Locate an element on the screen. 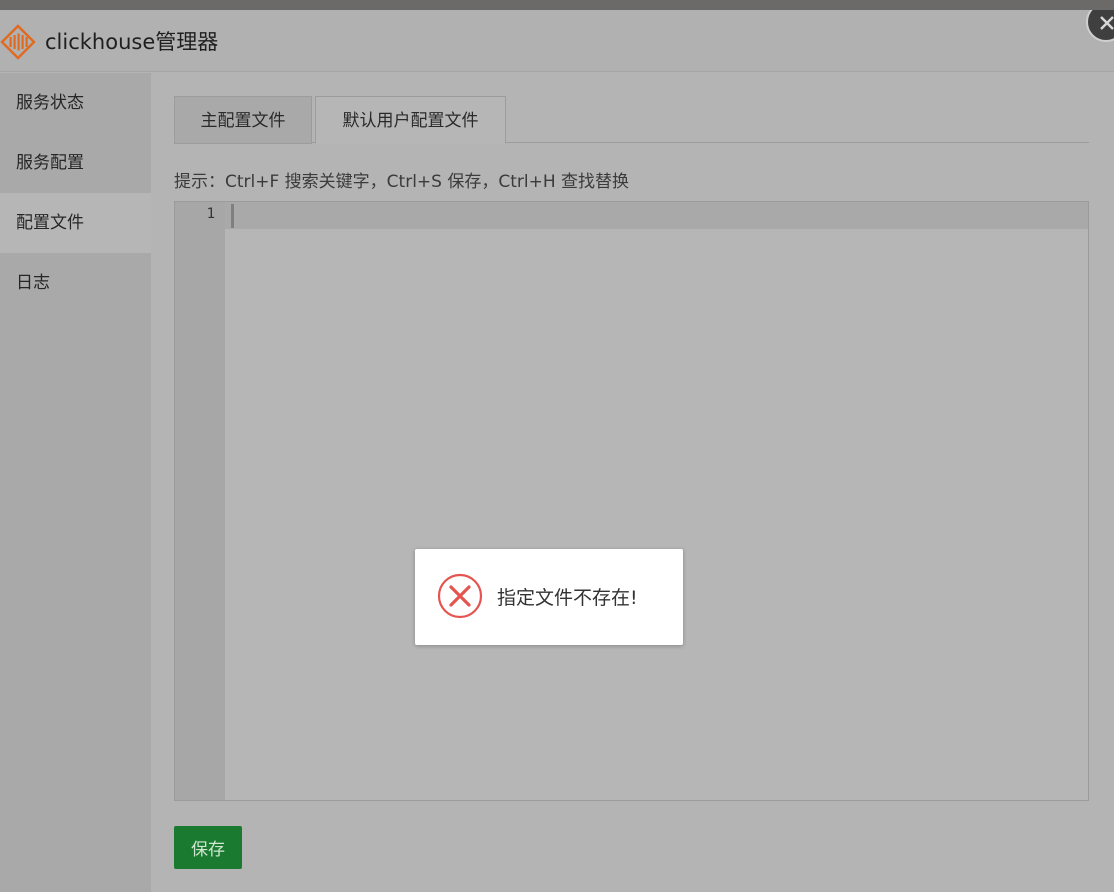 This screenshot has height=892, width=1114. sidebar-item-logs: 日志 is located at coordinates (75, 283).